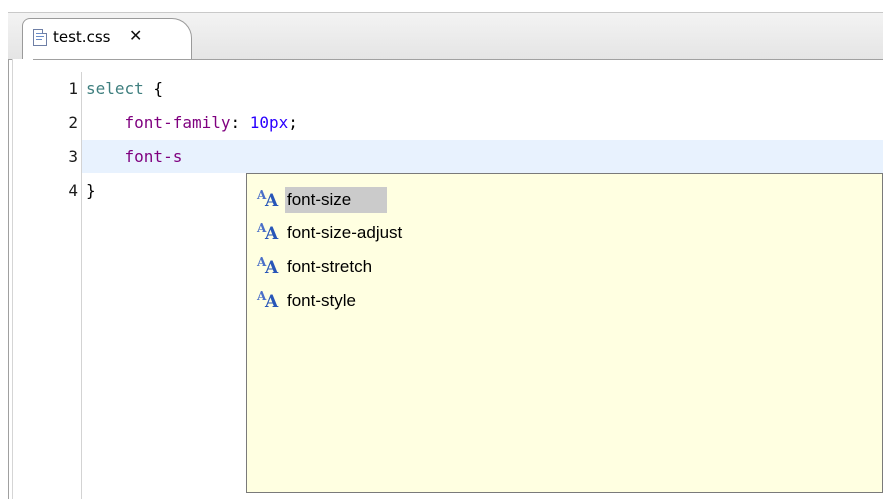 The width and height of the screenshot is (883, 499). What do you see at coordinates (81, 285) in the screenshot?
I see `line-number-ruler-divider` at bounding box center [81, 285].